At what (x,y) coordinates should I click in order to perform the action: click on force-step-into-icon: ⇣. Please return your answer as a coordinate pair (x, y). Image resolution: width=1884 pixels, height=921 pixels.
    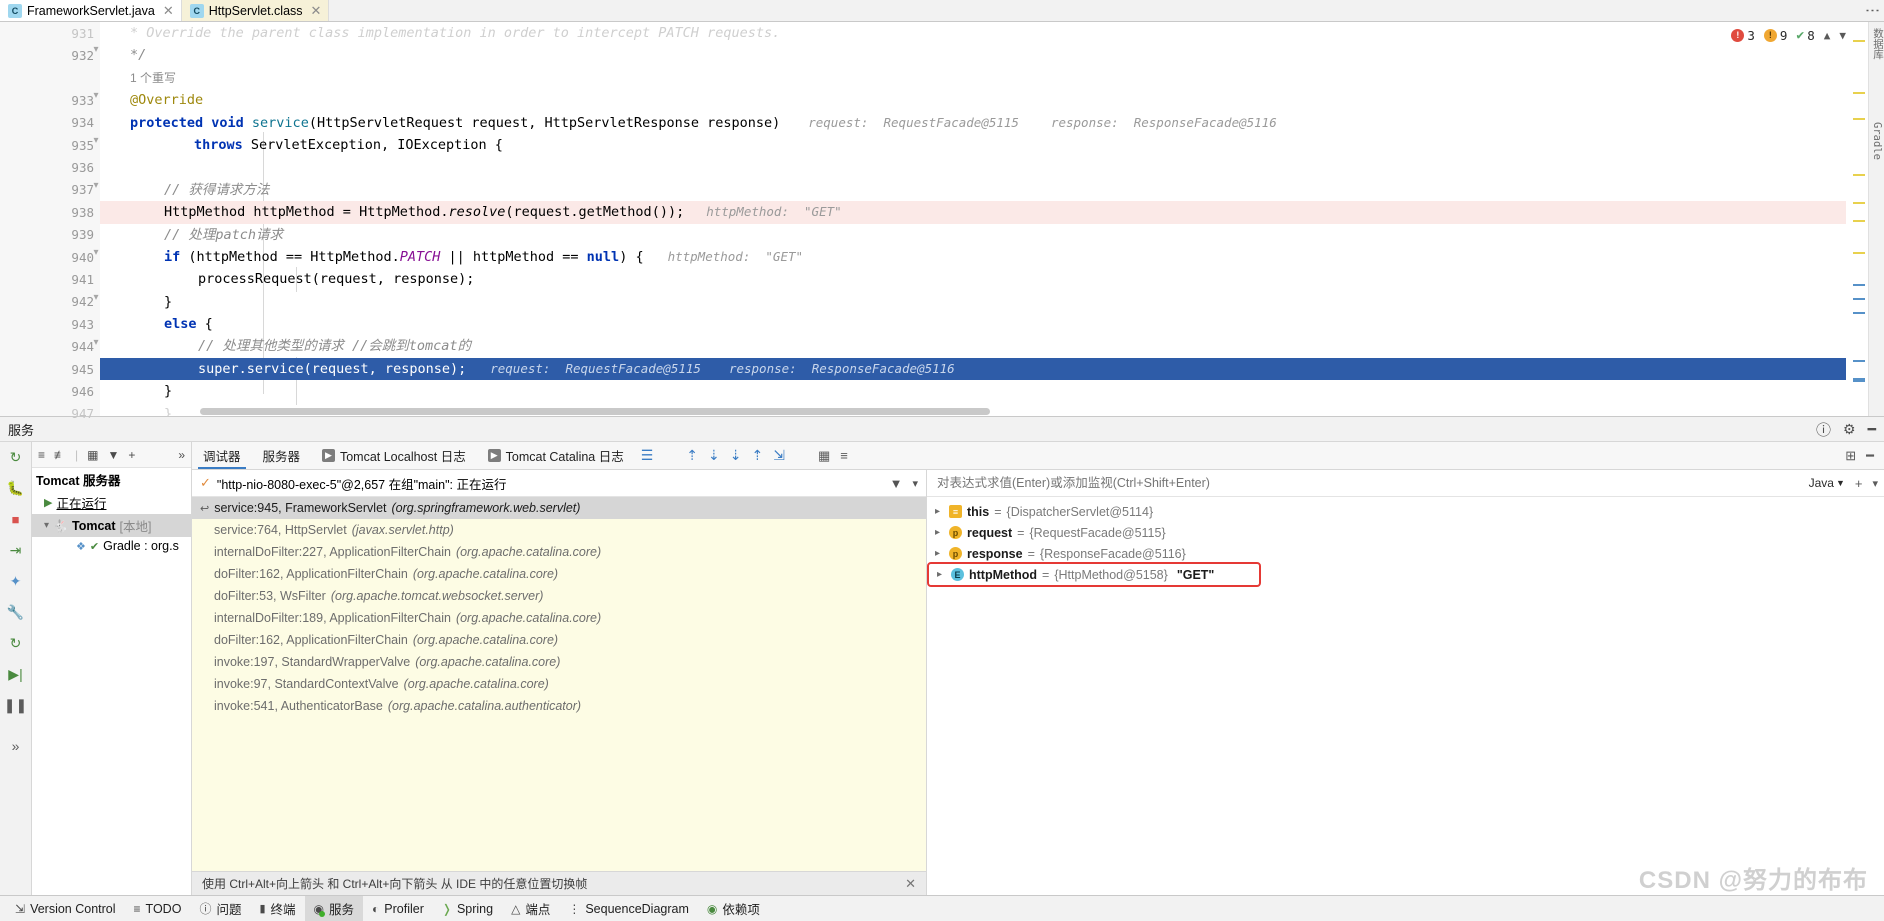
    Looking at the image, I should click on (736, 455).